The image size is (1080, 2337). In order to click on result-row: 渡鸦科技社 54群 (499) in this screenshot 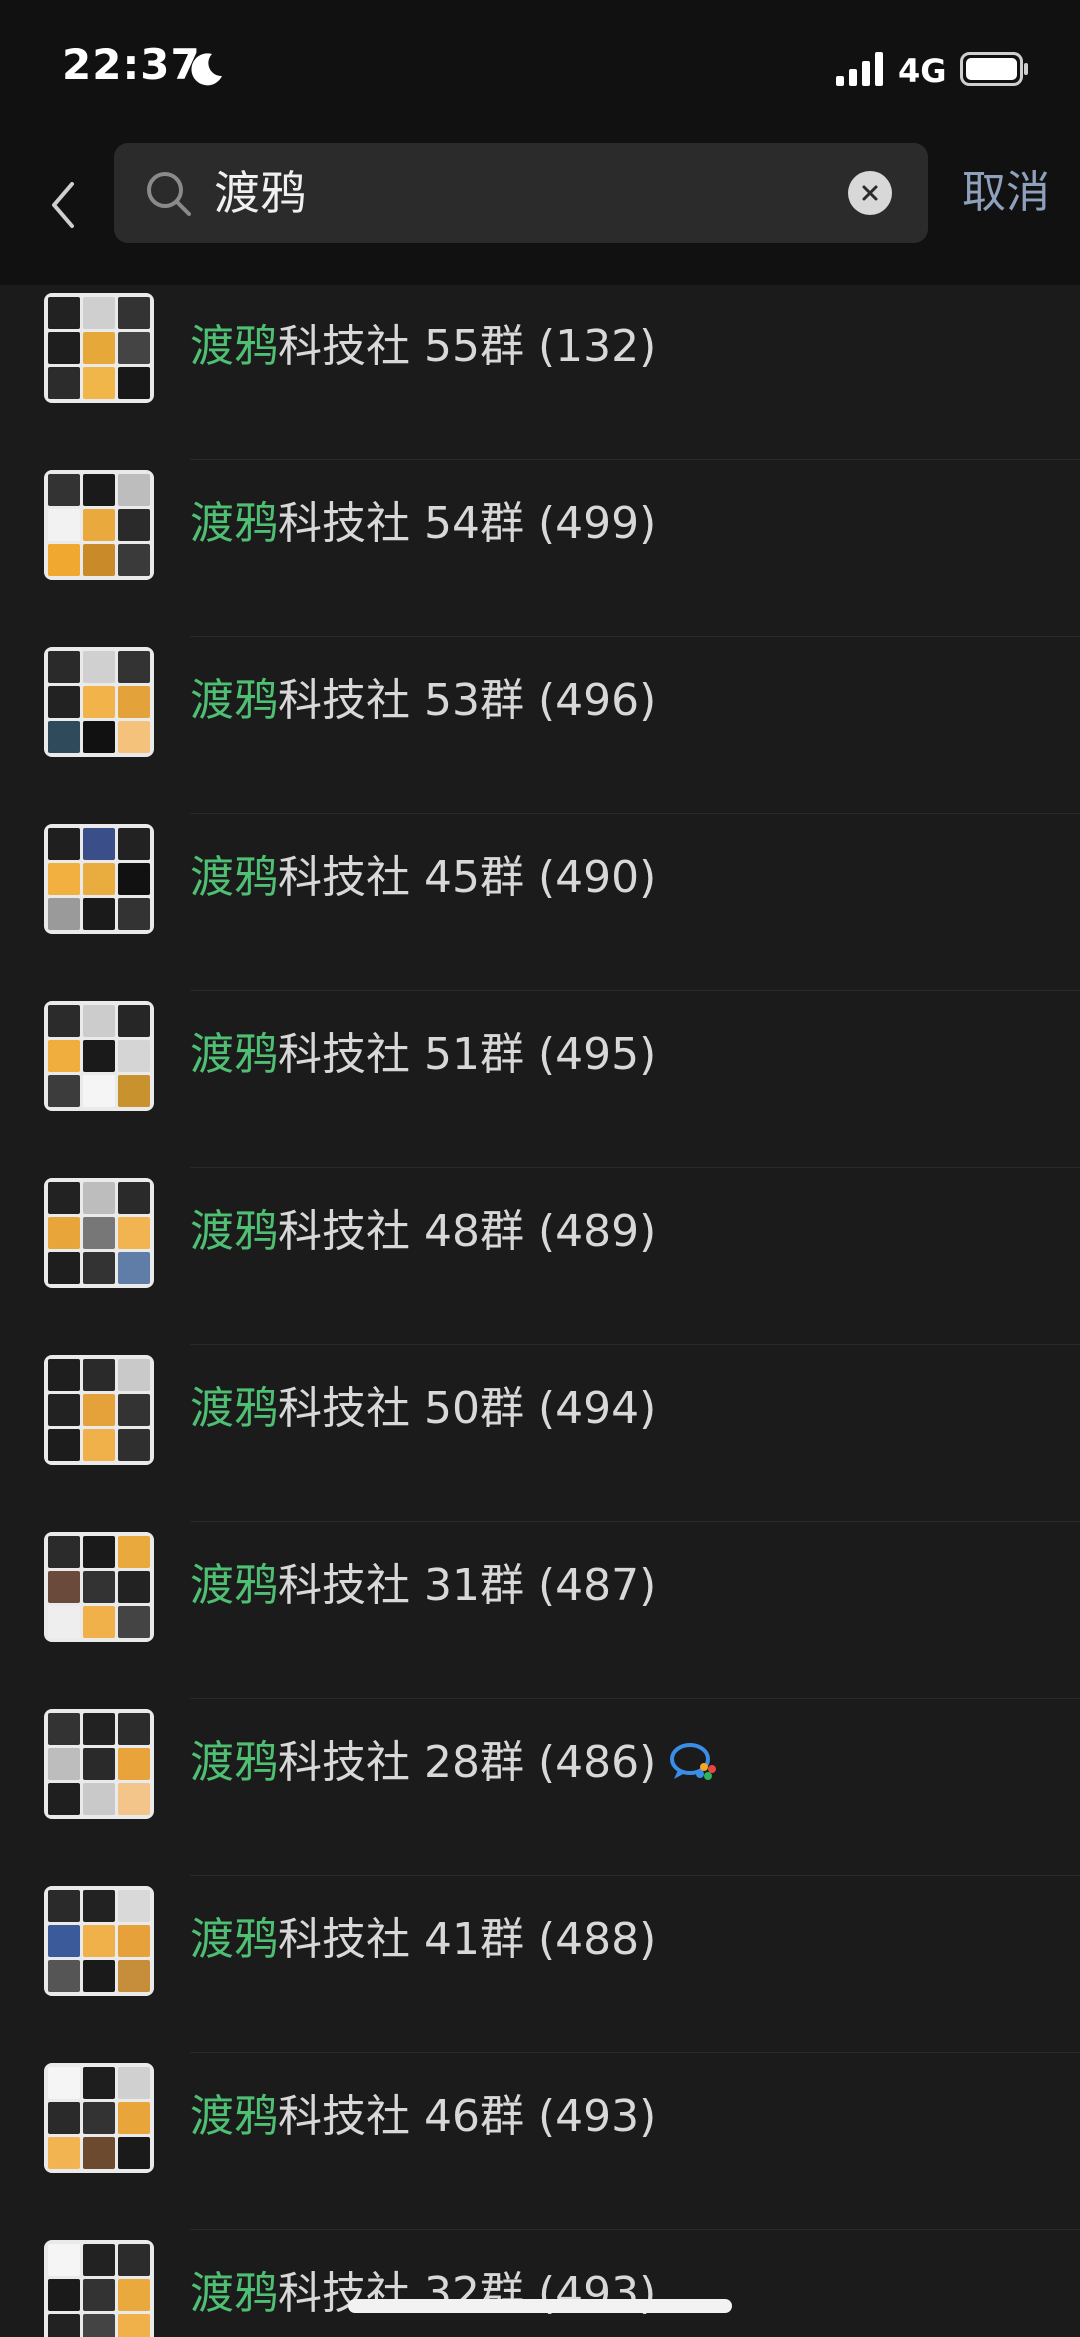, I will do `click(540, 548)`.